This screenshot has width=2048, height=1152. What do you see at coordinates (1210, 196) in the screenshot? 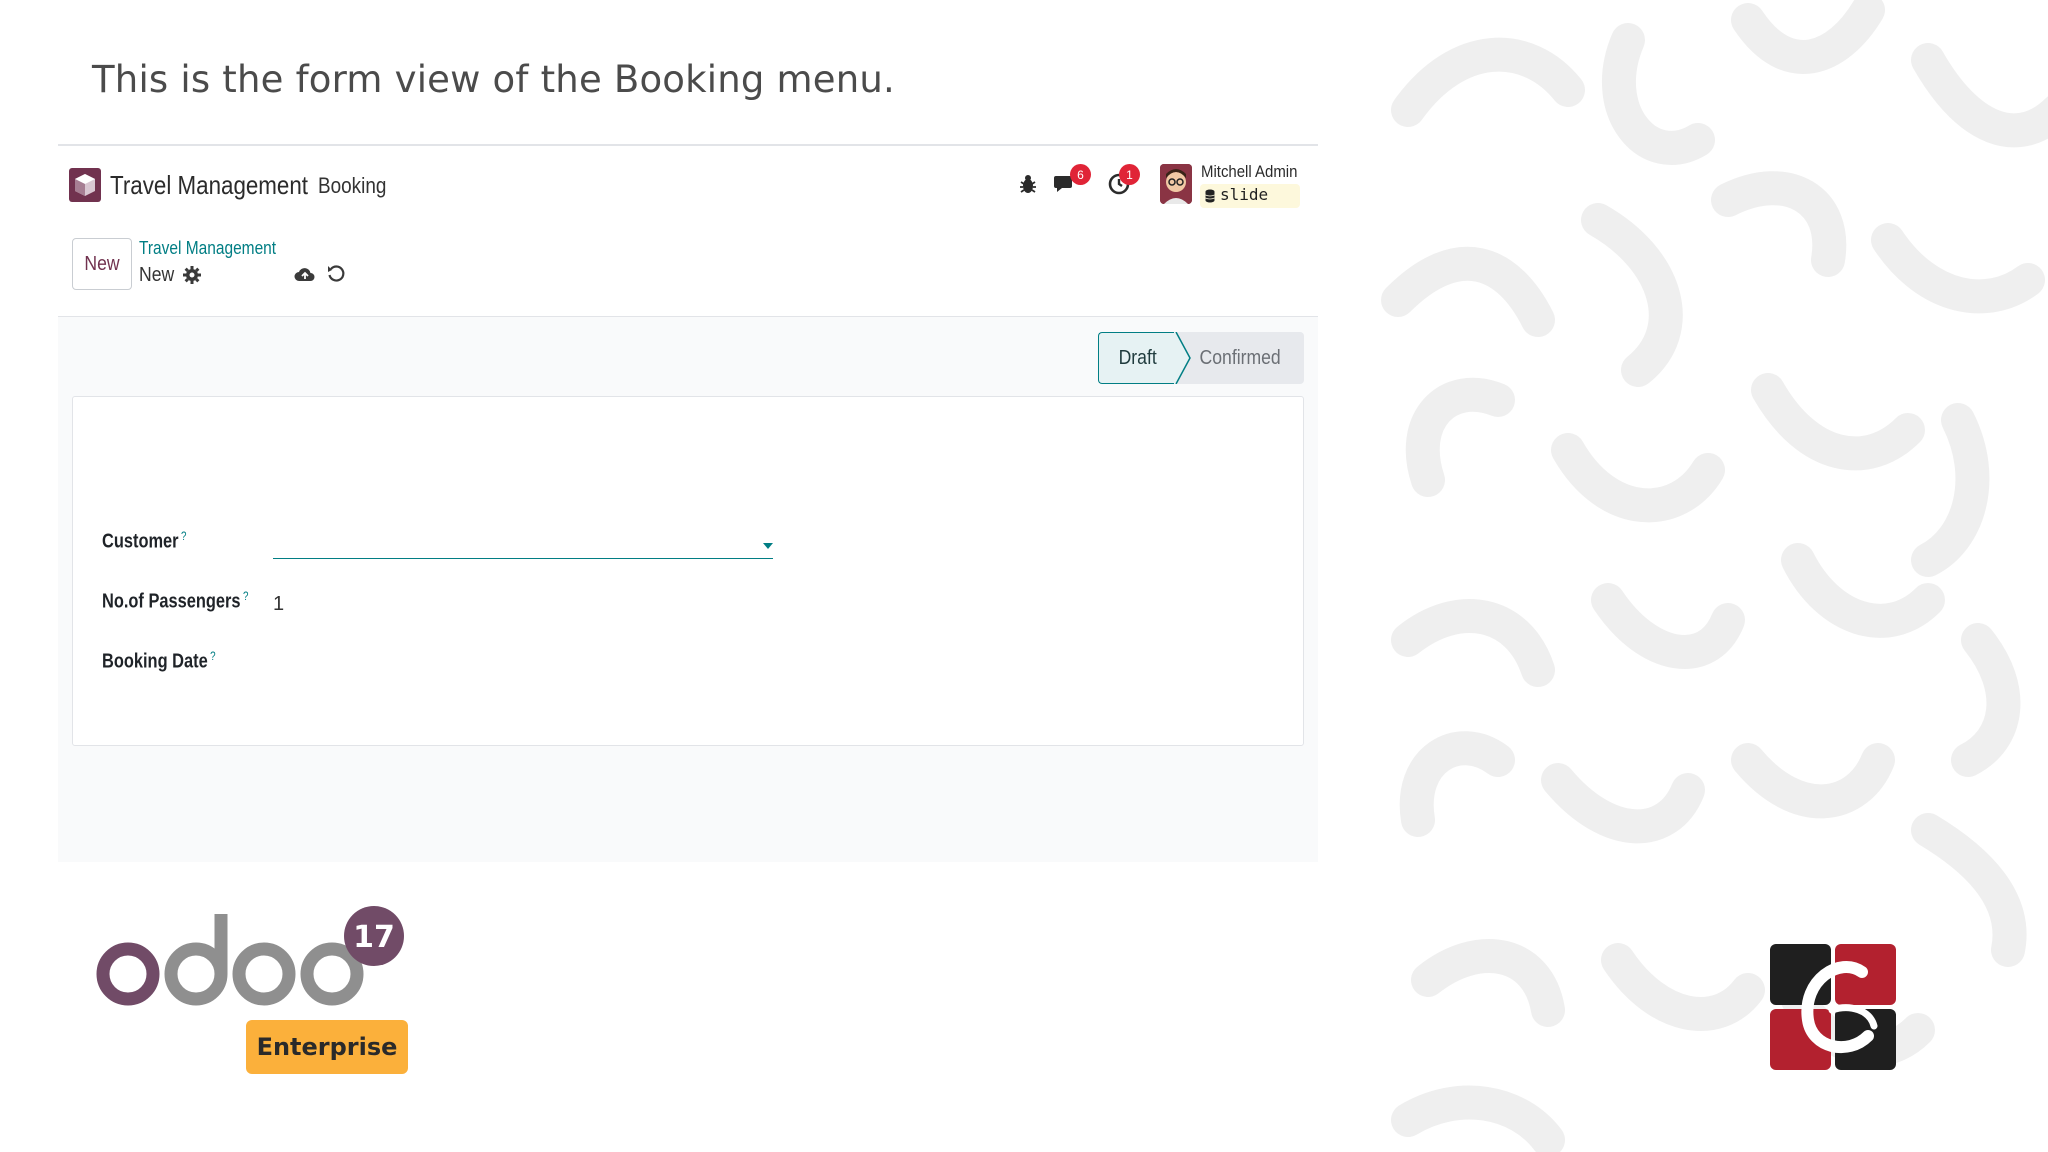
I see `database-icon` at bounding box center [1210, 196].